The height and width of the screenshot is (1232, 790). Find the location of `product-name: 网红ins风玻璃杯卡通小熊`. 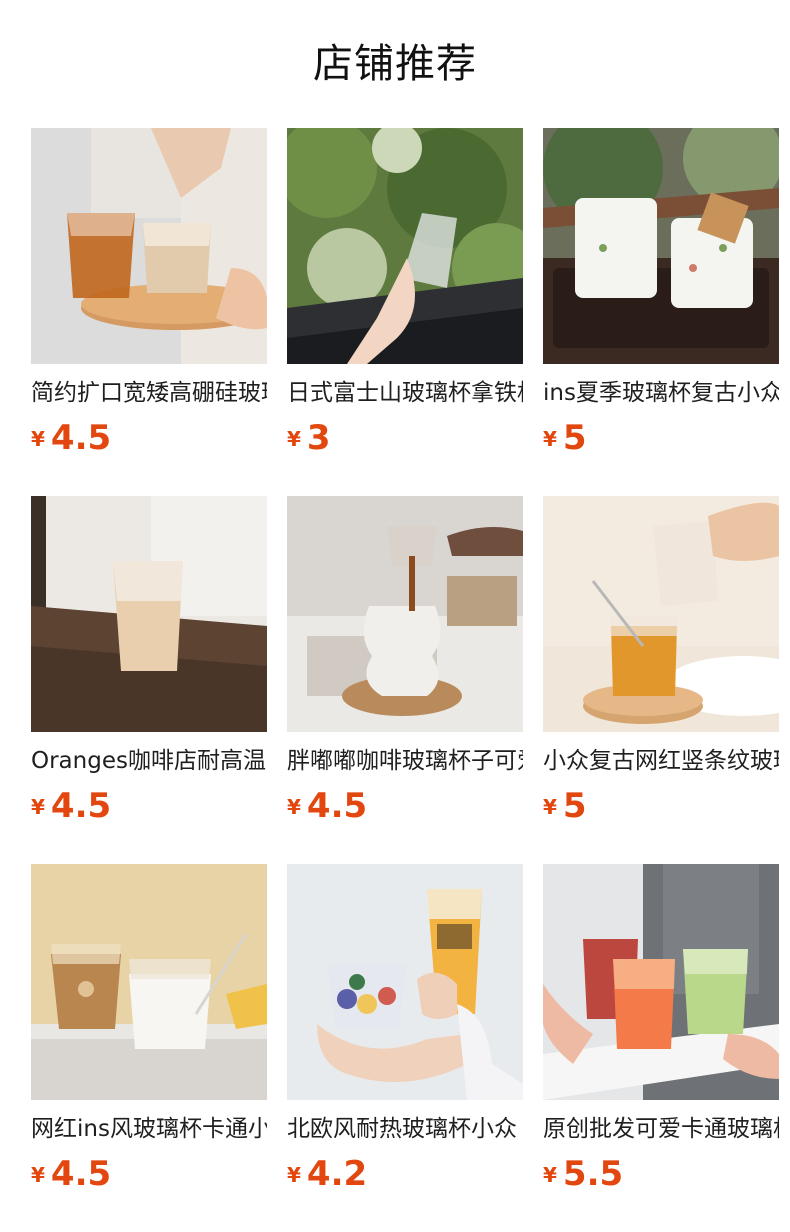

product-name: 网红ins风玻璃杯卡通小熊 is located at coordinates (149, 1129).